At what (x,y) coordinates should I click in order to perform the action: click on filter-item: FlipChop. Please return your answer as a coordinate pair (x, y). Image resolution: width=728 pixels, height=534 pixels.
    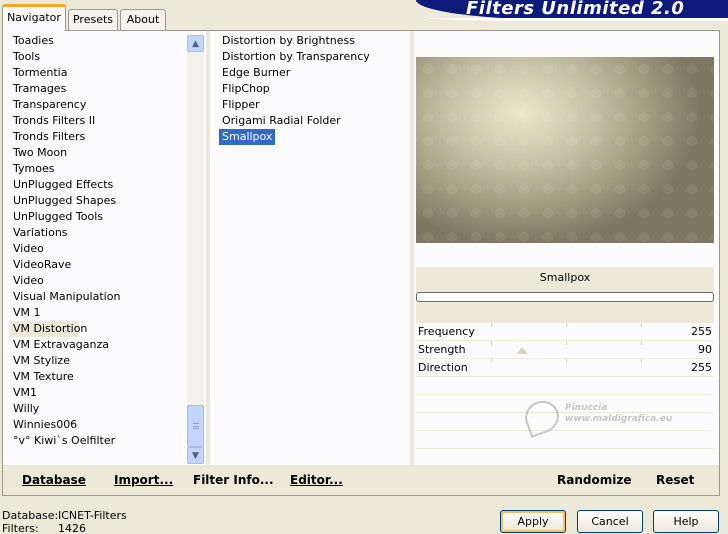
    Looking at the image, I should click on (314, 89).